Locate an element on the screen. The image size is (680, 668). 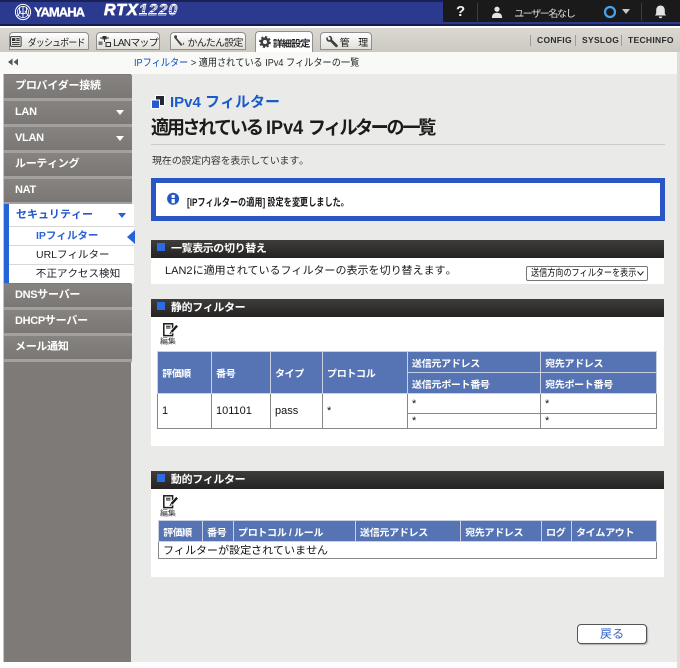
svg-text: YAMAHA is located at coordinates (60, 12).